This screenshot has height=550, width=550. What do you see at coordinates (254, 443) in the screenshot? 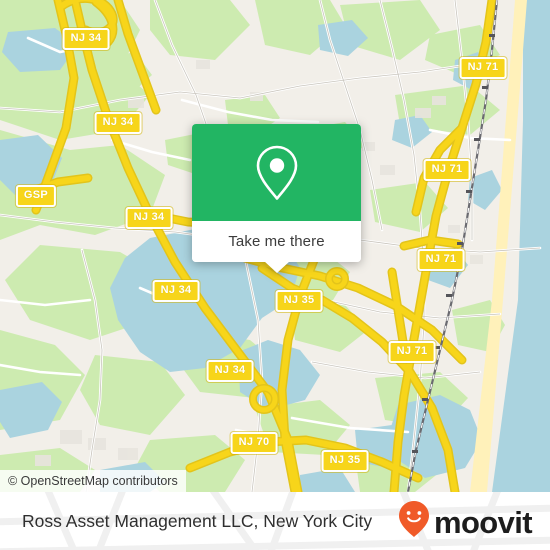
I see `road-shield: NJ 70` at bounding box center [254, 443].